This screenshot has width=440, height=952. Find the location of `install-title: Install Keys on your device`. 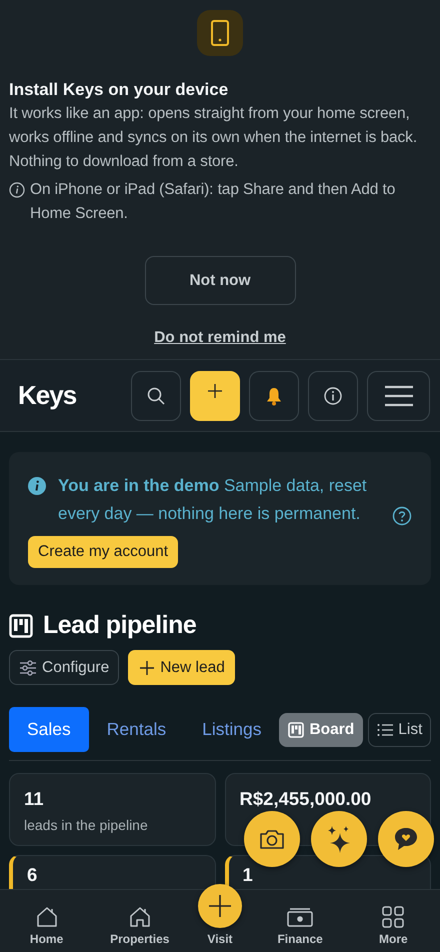

install-title: Install Keys on your device is located at coordinates (119, 90).